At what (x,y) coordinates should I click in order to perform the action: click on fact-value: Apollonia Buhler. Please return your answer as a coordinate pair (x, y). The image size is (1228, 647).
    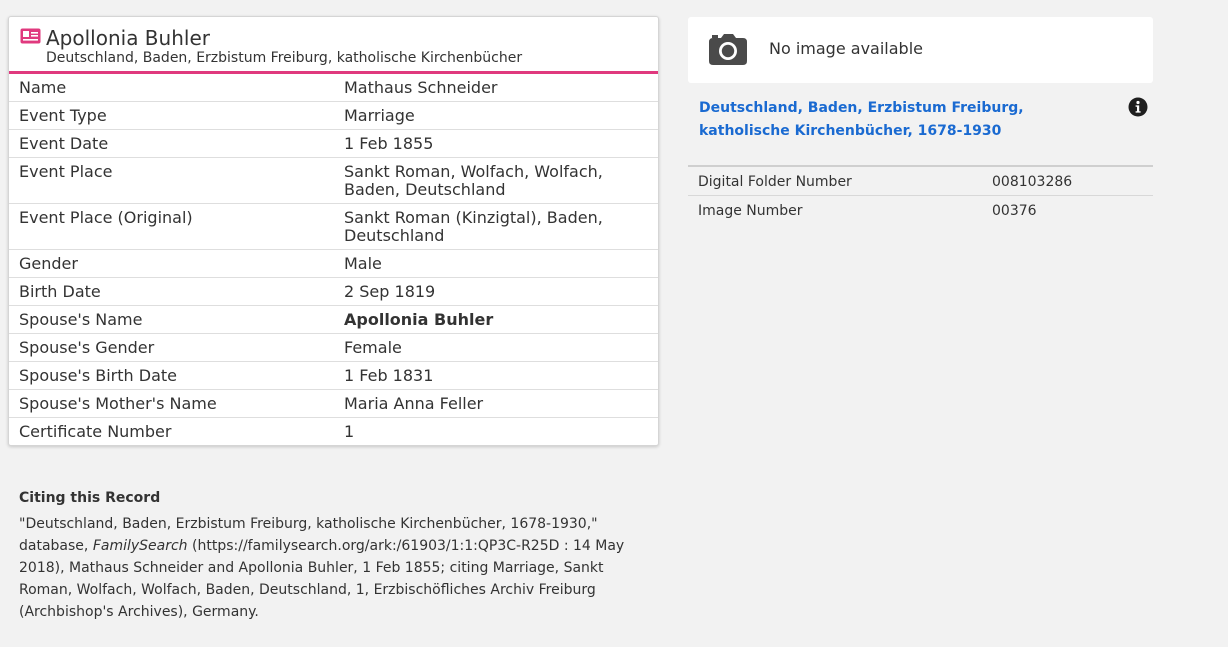
    Looking at the image, I should click on (496, 319).